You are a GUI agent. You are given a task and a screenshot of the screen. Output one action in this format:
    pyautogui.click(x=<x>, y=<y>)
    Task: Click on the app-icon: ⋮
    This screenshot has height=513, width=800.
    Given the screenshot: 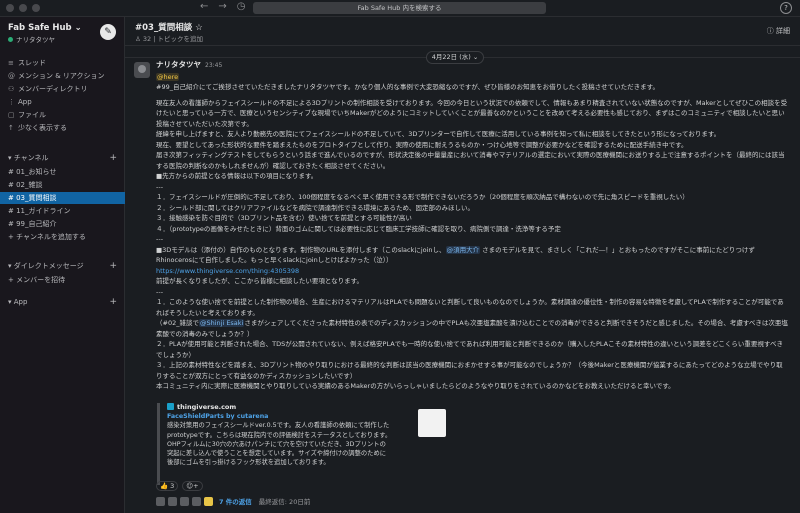 What is the action you would take?
    pyautogui.click(x=11, y=102)
    